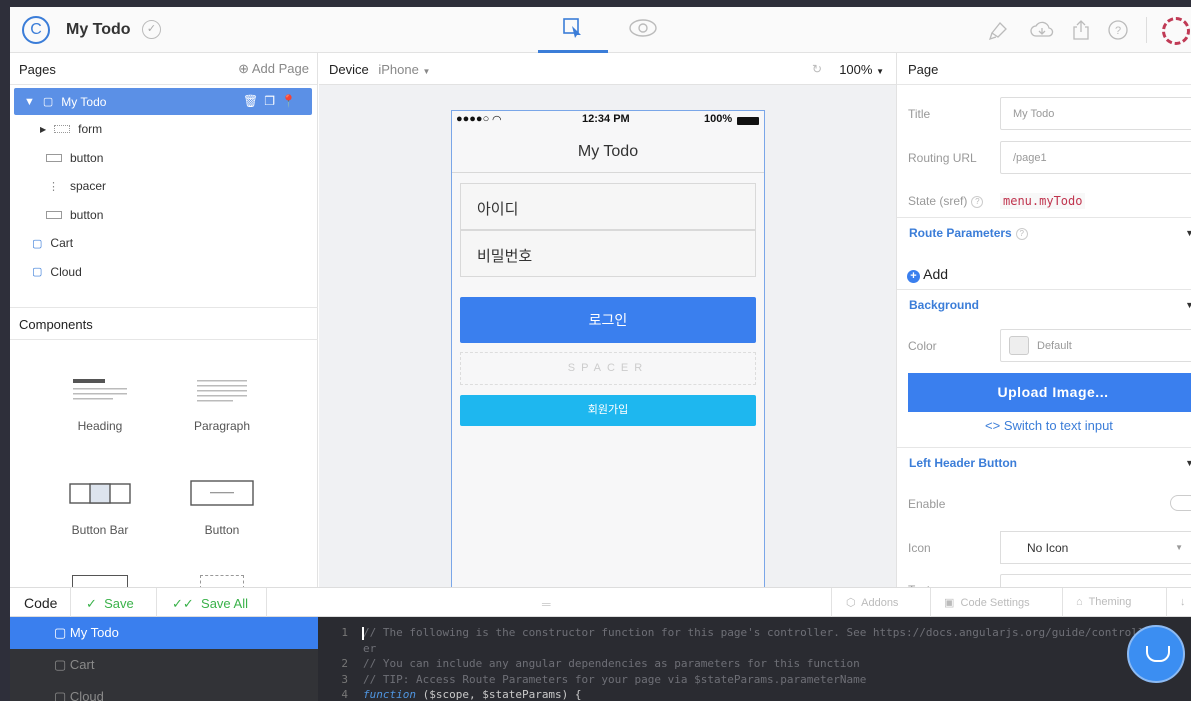 This screenshot has height=701, width=1191. Describe the element at coordinates (938, 201) in the screenshot. I see `state-label-text: State (sref)` at that location.